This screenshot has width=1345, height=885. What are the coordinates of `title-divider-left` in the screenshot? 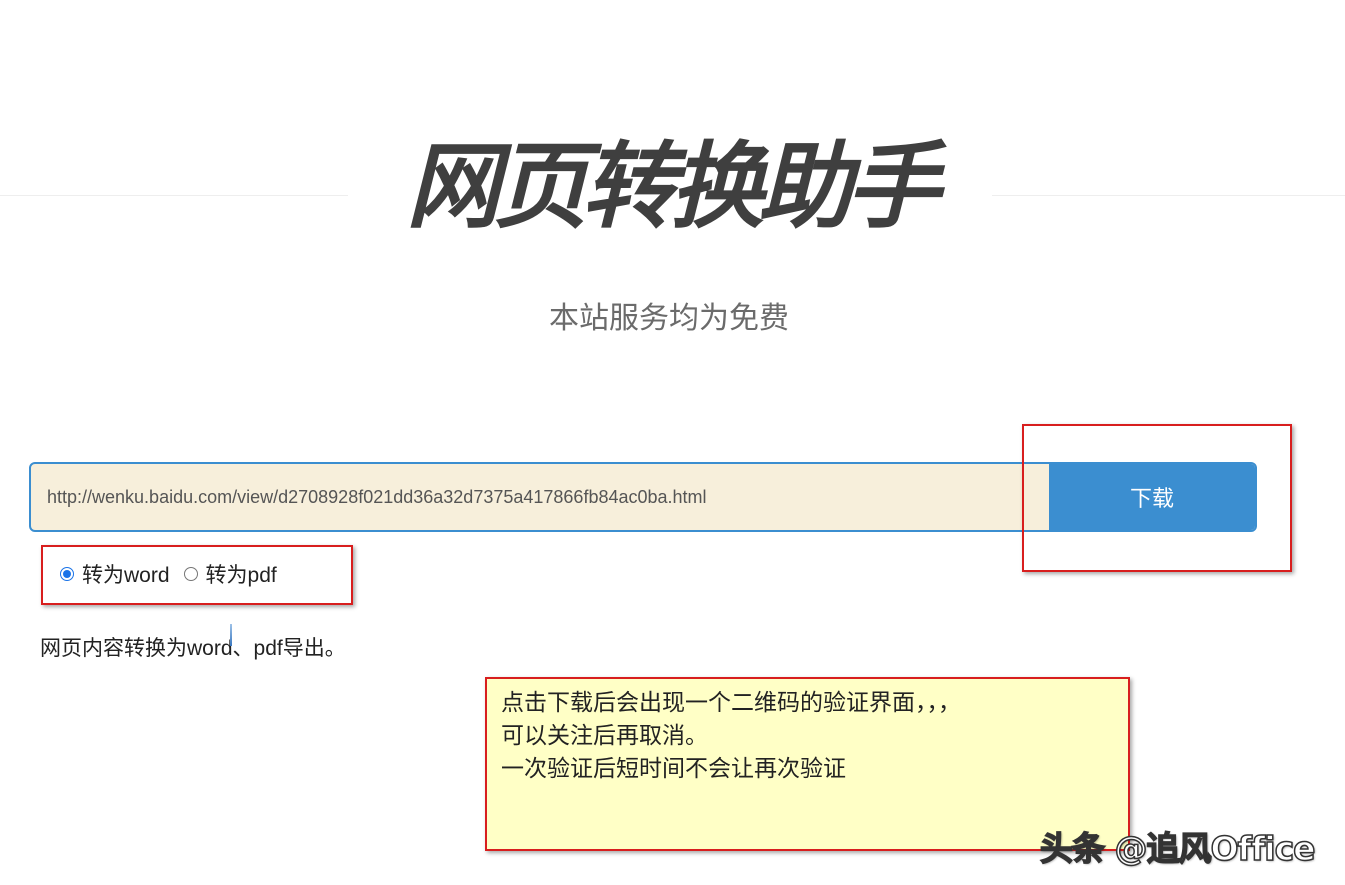 It's located at (174, 195).